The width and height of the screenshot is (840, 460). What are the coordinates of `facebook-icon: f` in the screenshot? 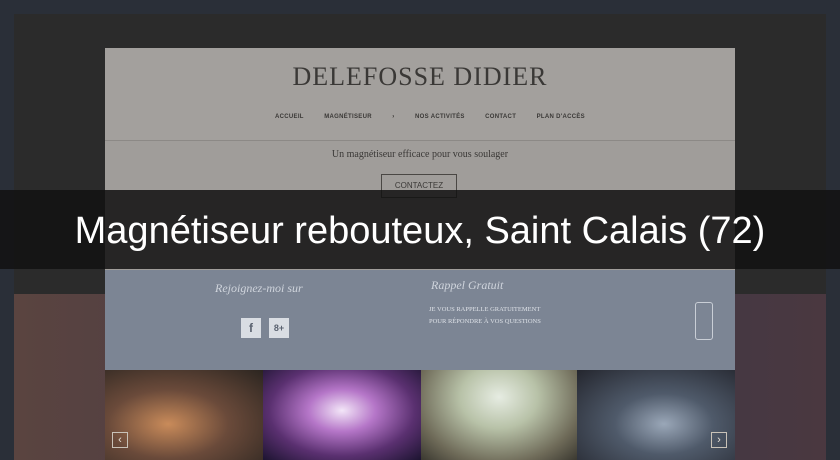 It's located at (251, 328).